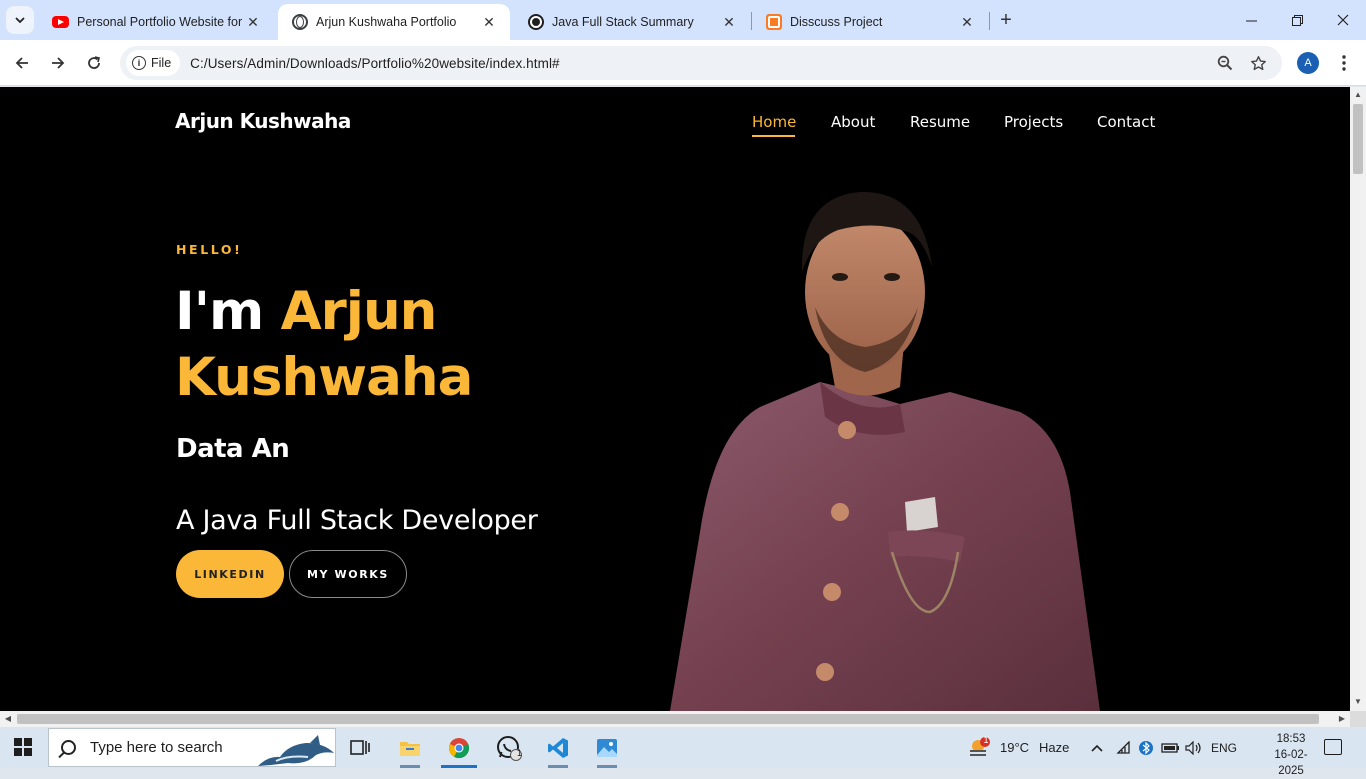  I want to click on photos-icon, so click(607, 747).